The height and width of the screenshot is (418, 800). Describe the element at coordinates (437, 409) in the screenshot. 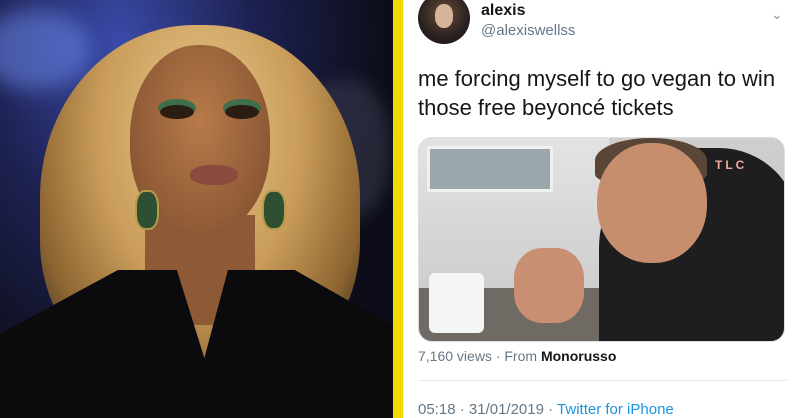

I see `tweet-time: 05:18` at that location.